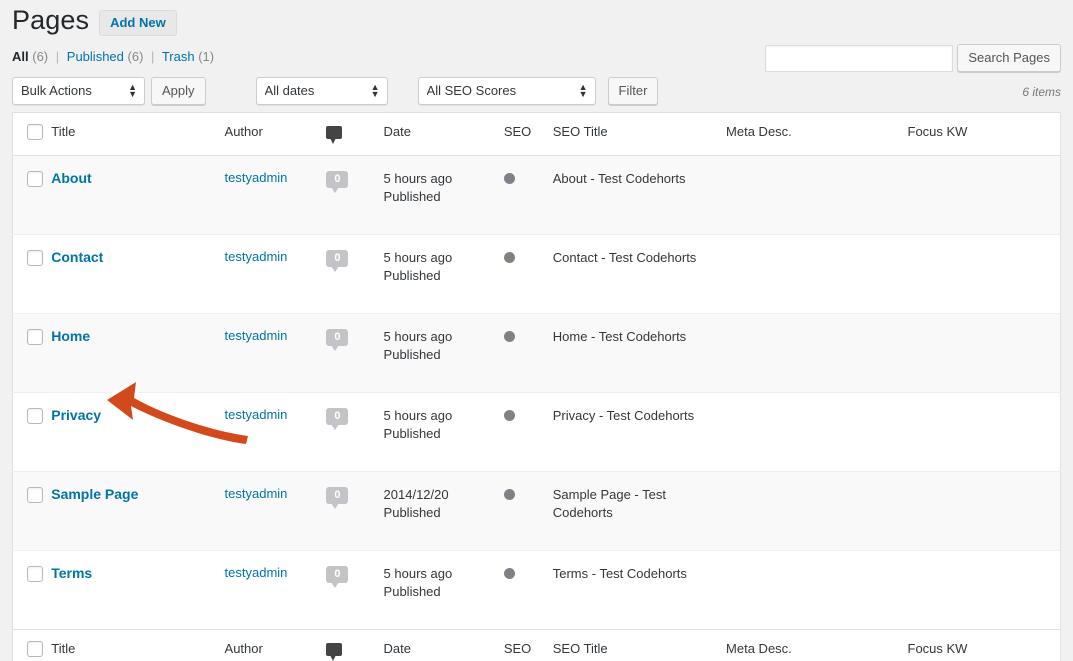 Image resolution: width=1073 pixels, height=661 pixels. I want to click on page-title-link: Terms, so click(71, 573).